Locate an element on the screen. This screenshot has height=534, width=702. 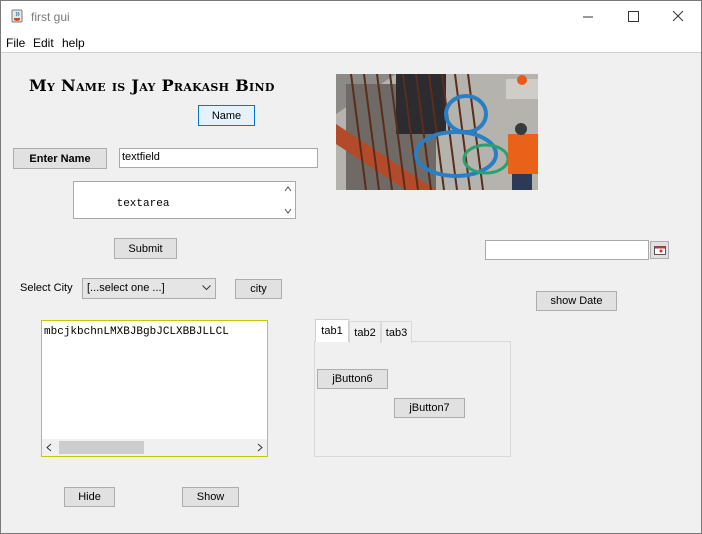
tabbed-pane: tab1 tab2 tab3 jButton6 jButton7 is located at coordinates (412, 388).